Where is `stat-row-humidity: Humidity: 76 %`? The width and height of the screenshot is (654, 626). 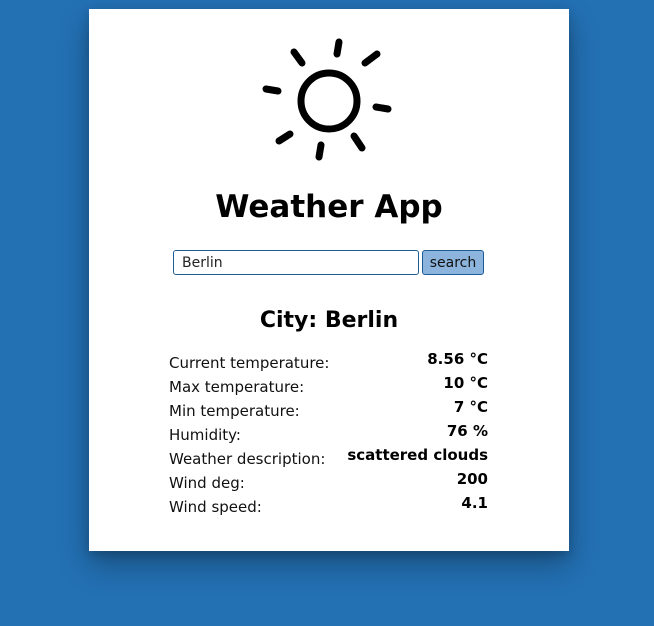 stat-row-humidity: Humidity: 76 % is located at coordinates (328, 434).